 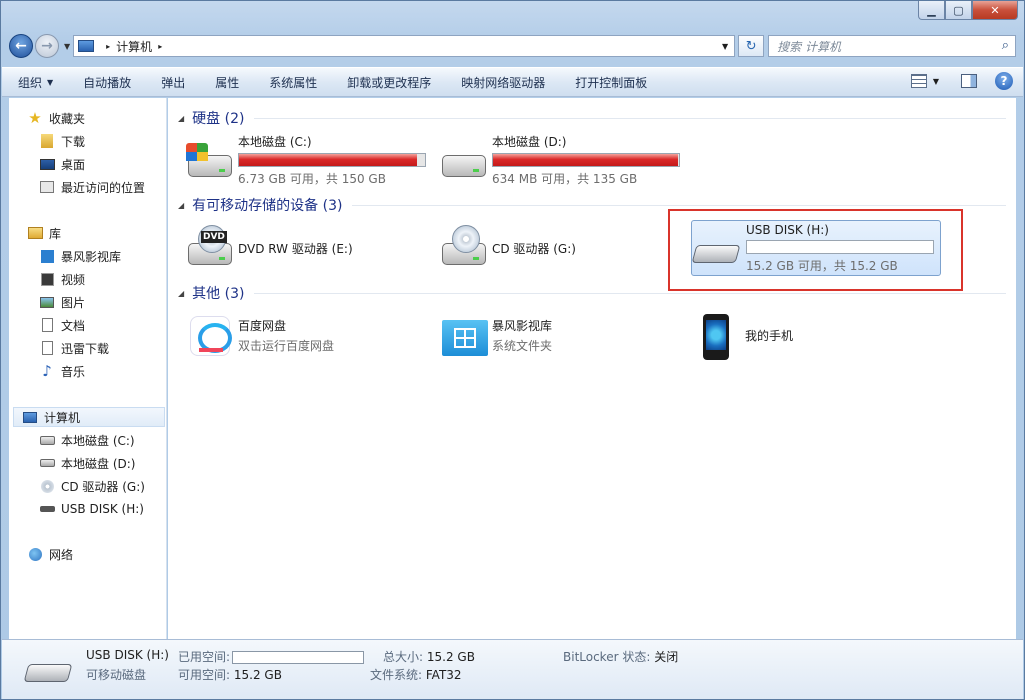 What do you see at coordinates (586, 160) in the screenshot?
I see `drive-info: 本地磁盘 (D:) 634 MB 可用，共 135 GB` at bounding box center [586, 160].